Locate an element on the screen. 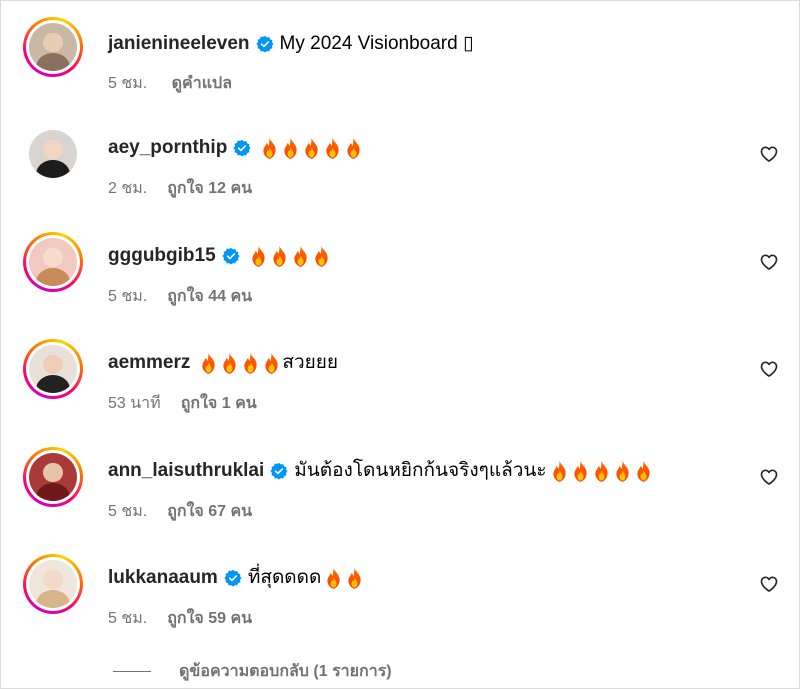  comment-username: ann_laisuthruklai is located at coordinates (186, 471).